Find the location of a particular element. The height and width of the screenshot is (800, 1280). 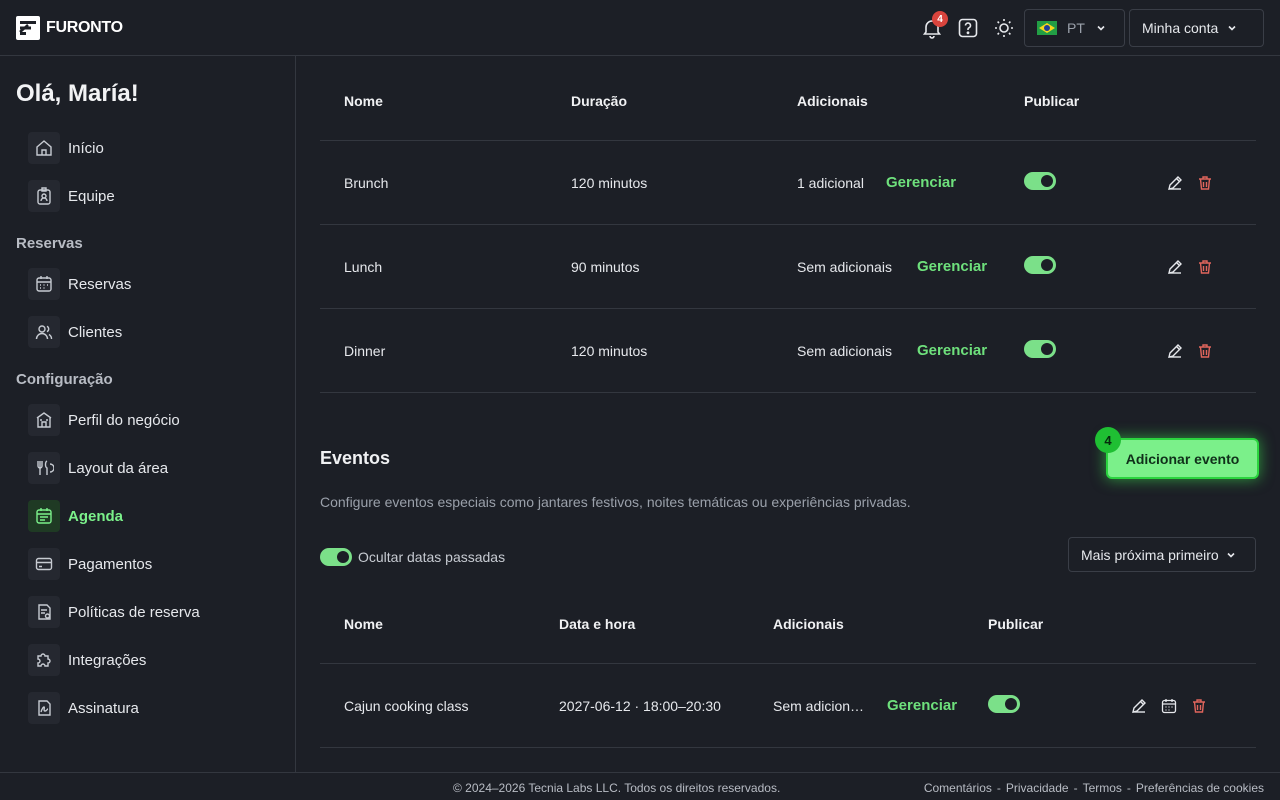

sidebar-item-label: Equipe is located at coordinates (91, 196).